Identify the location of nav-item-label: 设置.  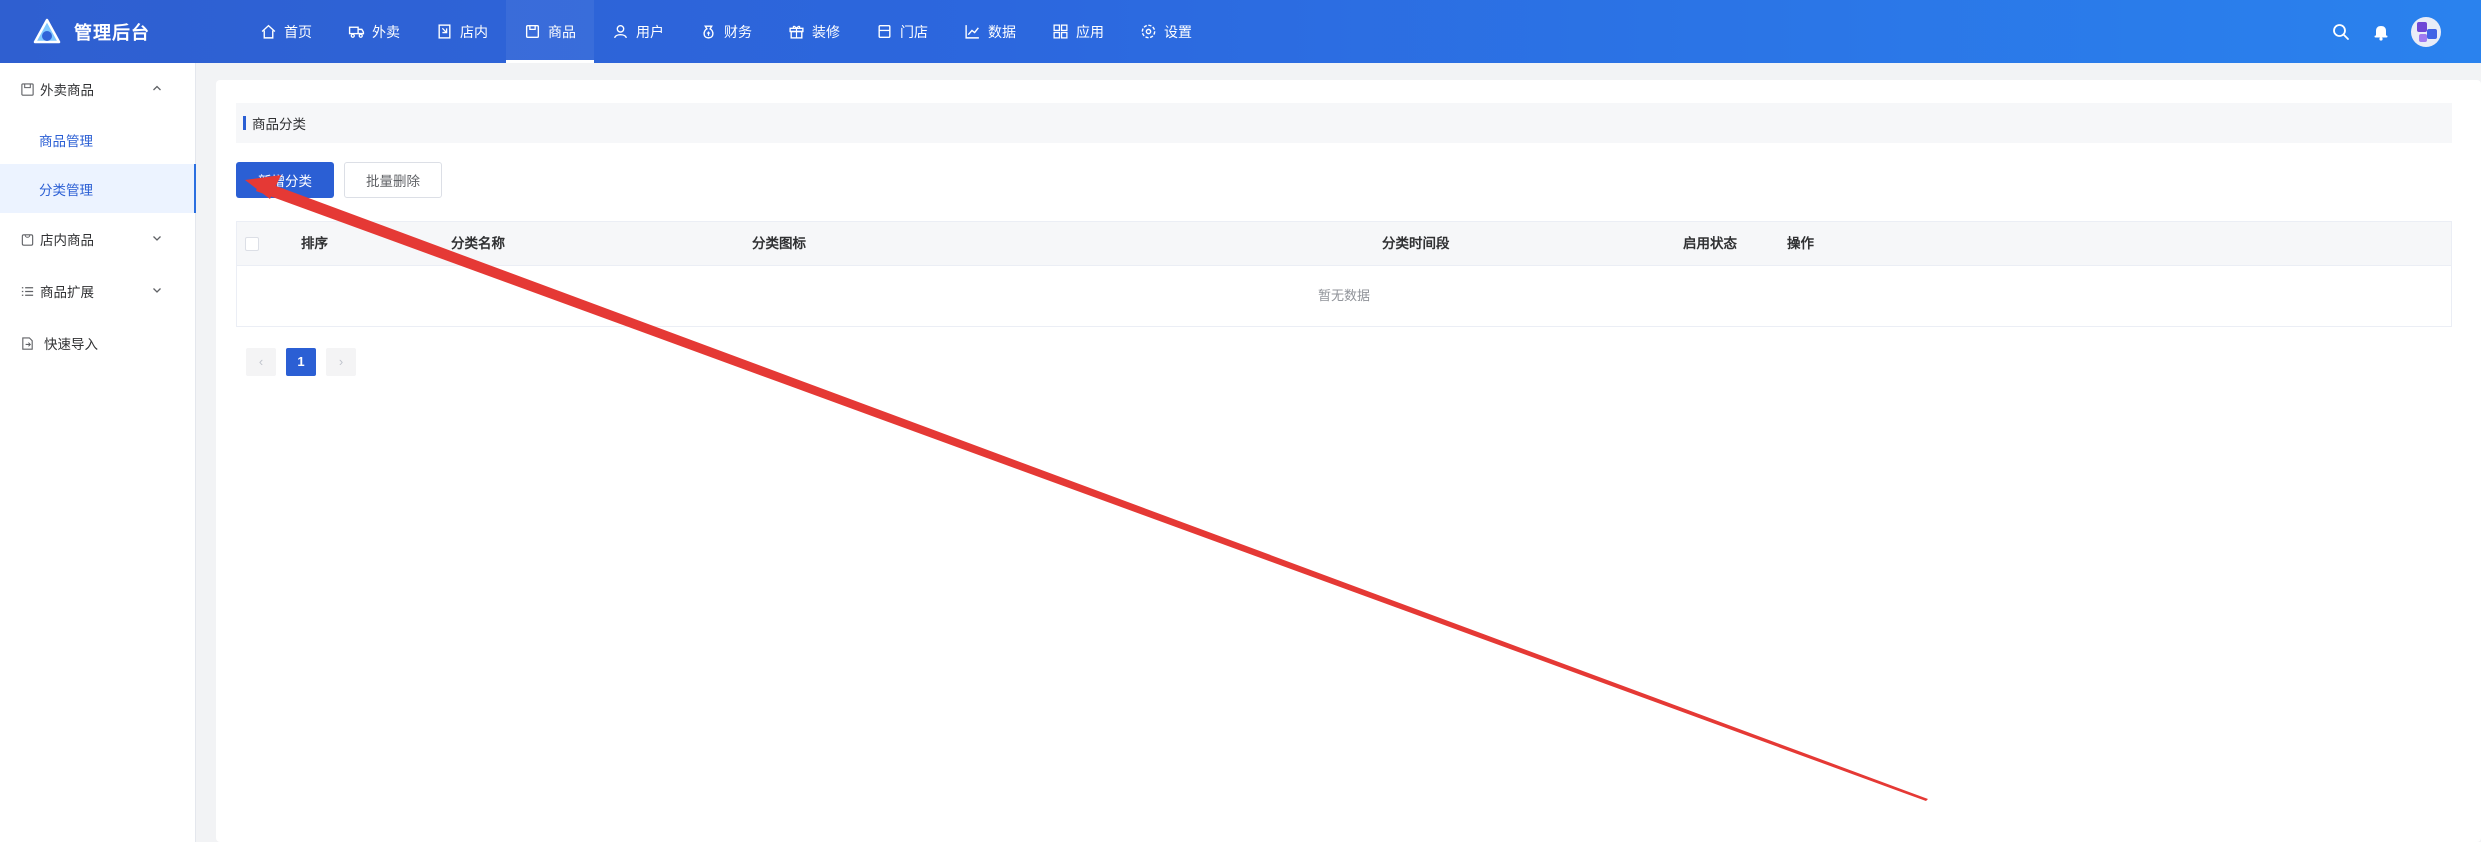
(1178, 31).